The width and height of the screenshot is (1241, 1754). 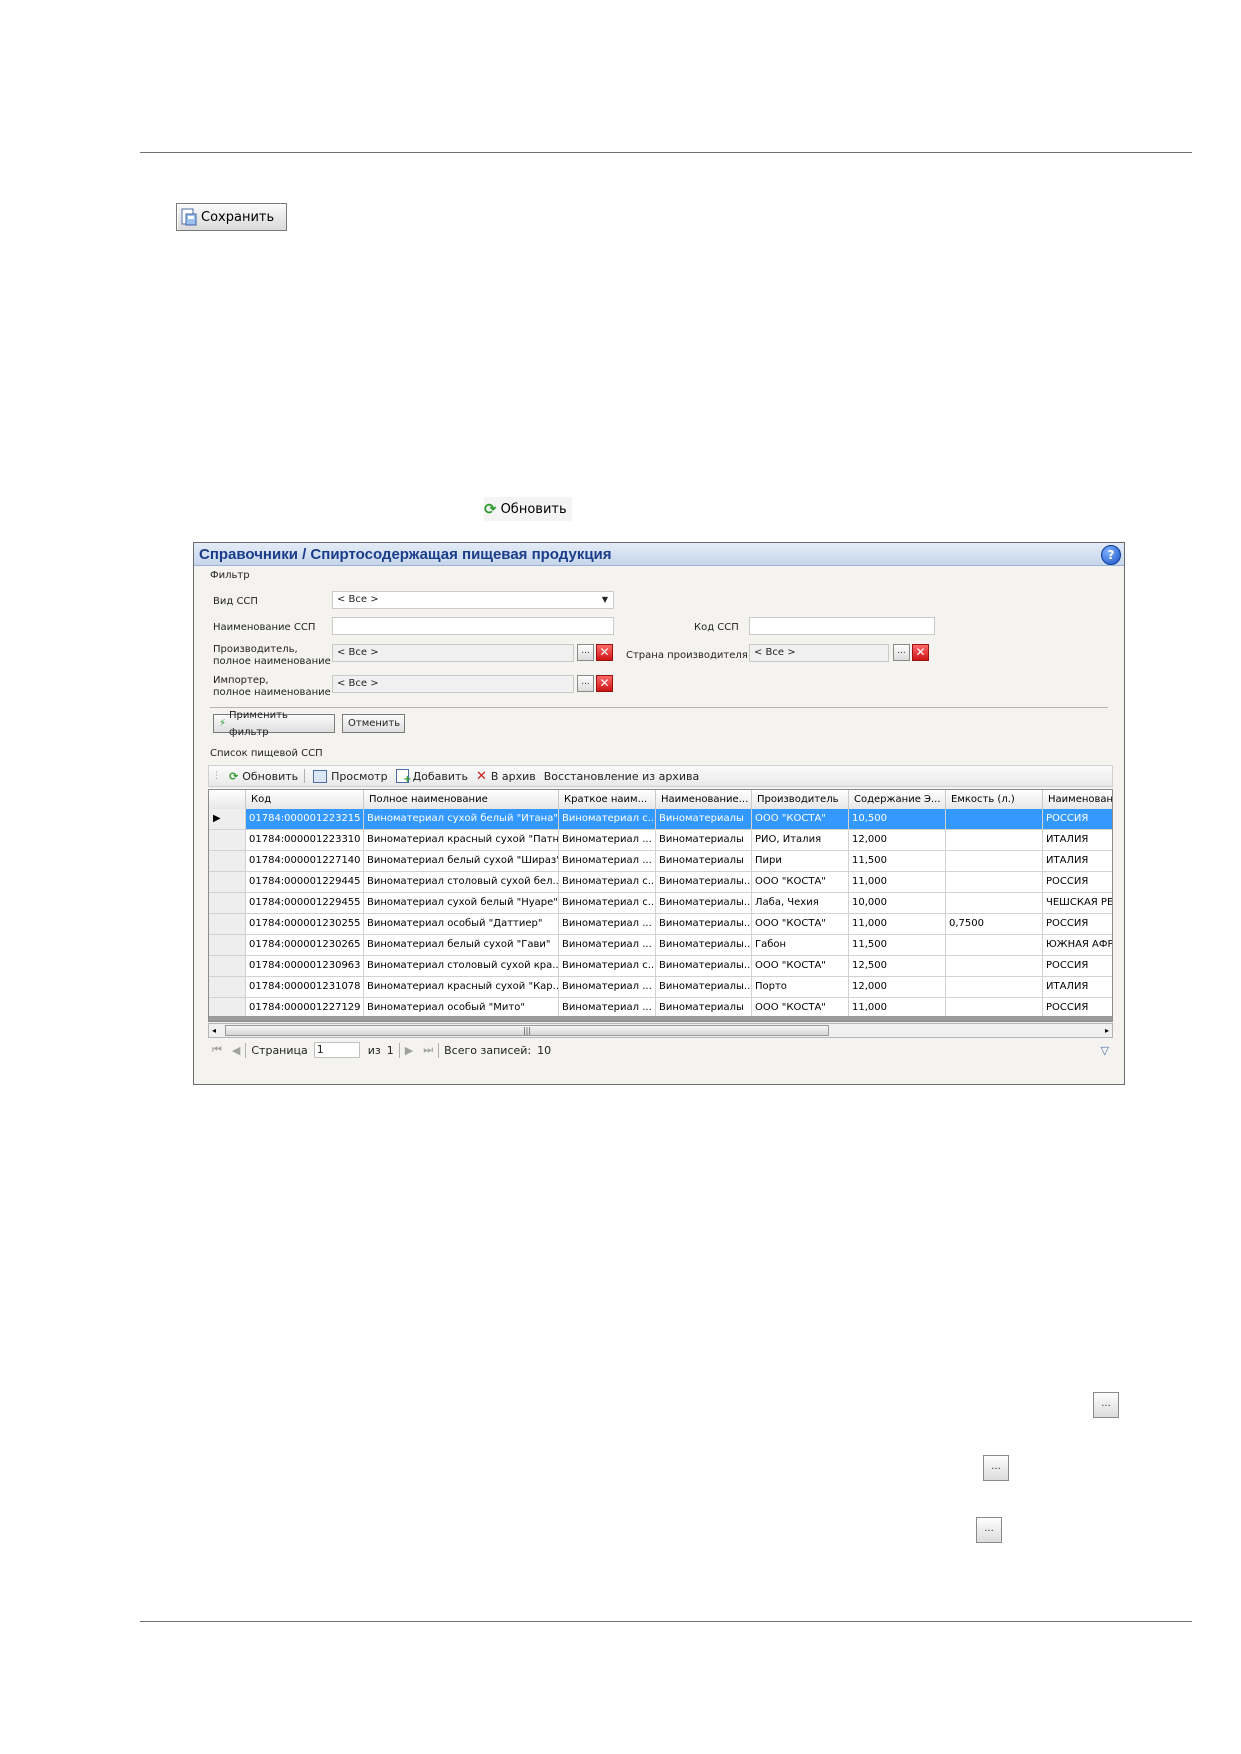 I want to click on importer-field: < Все >, so click(x=453, y=684).